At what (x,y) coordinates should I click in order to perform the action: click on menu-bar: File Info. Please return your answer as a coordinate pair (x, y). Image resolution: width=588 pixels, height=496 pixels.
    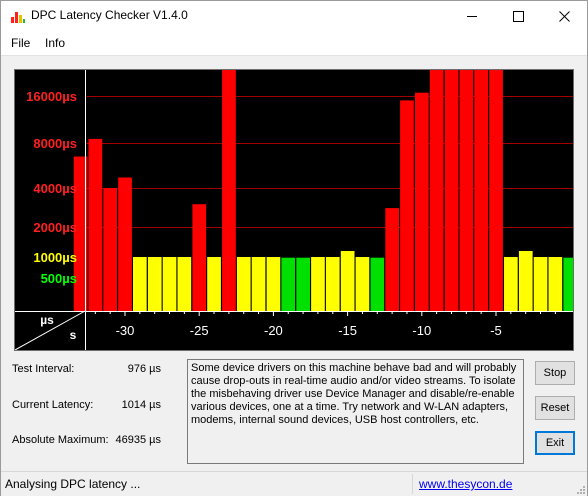
    Looking at the image, I should click on (294, 43).